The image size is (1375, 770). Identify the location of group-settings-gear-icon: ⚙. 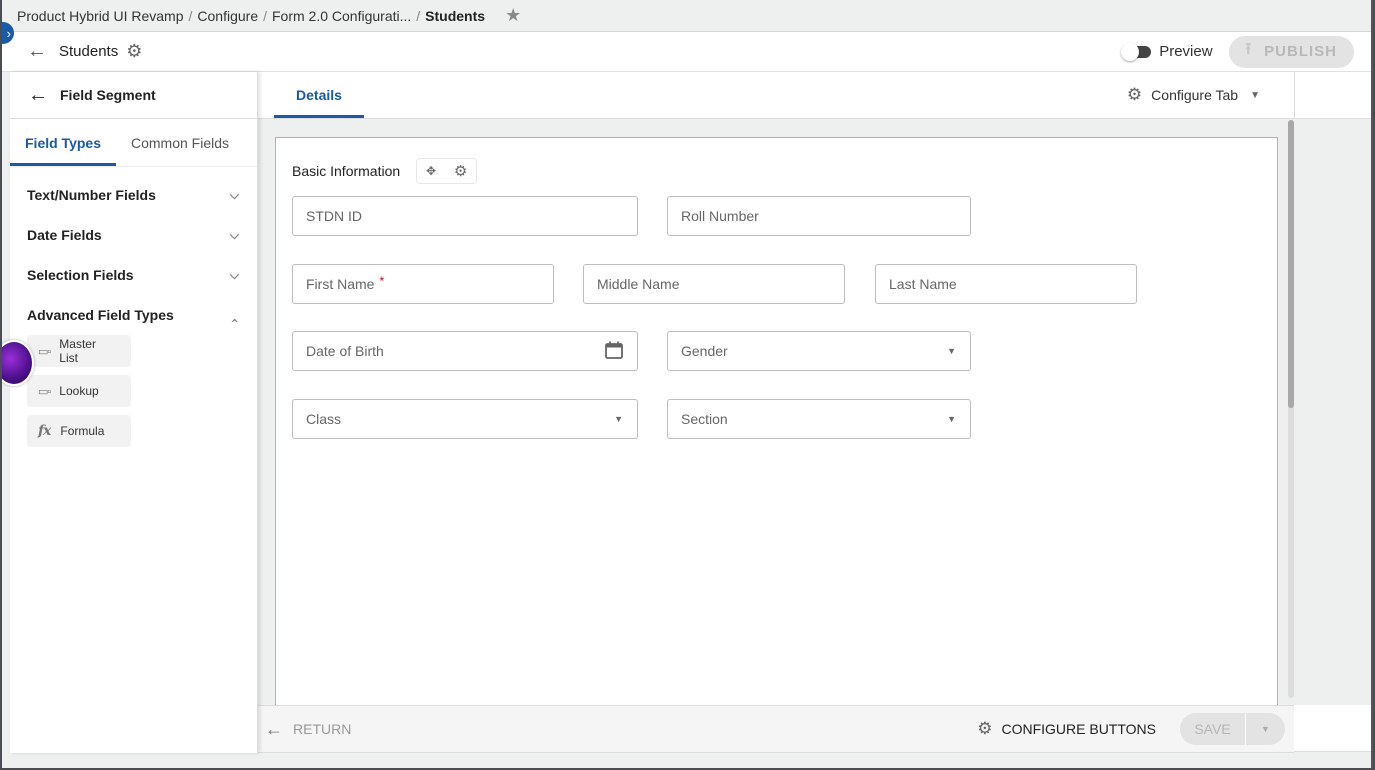
(460, 171).